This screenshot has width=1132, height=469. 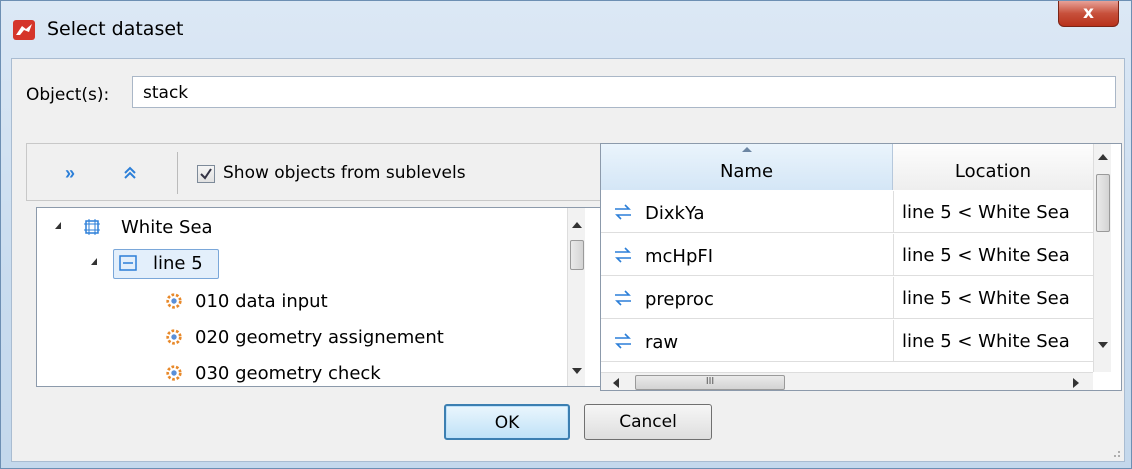 I want to click on row-name: raw, so click(x=662, y=342).